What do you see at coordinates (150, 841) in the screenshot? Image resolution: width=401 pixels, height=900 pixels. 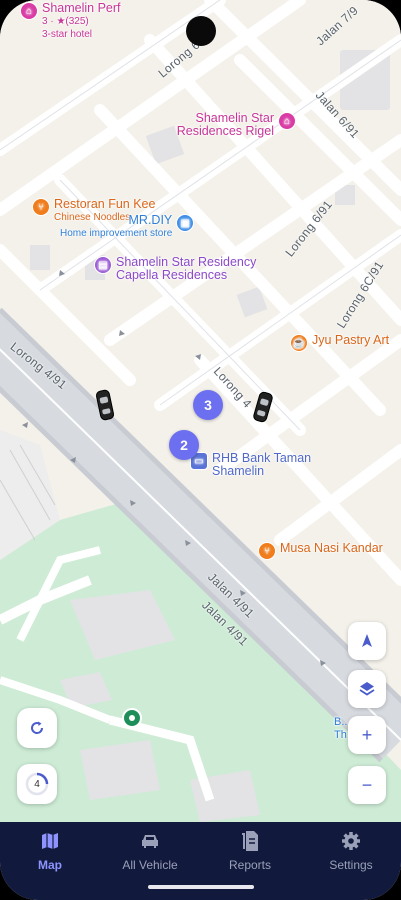 I see `car-icon` at bounding box center [150, 841].